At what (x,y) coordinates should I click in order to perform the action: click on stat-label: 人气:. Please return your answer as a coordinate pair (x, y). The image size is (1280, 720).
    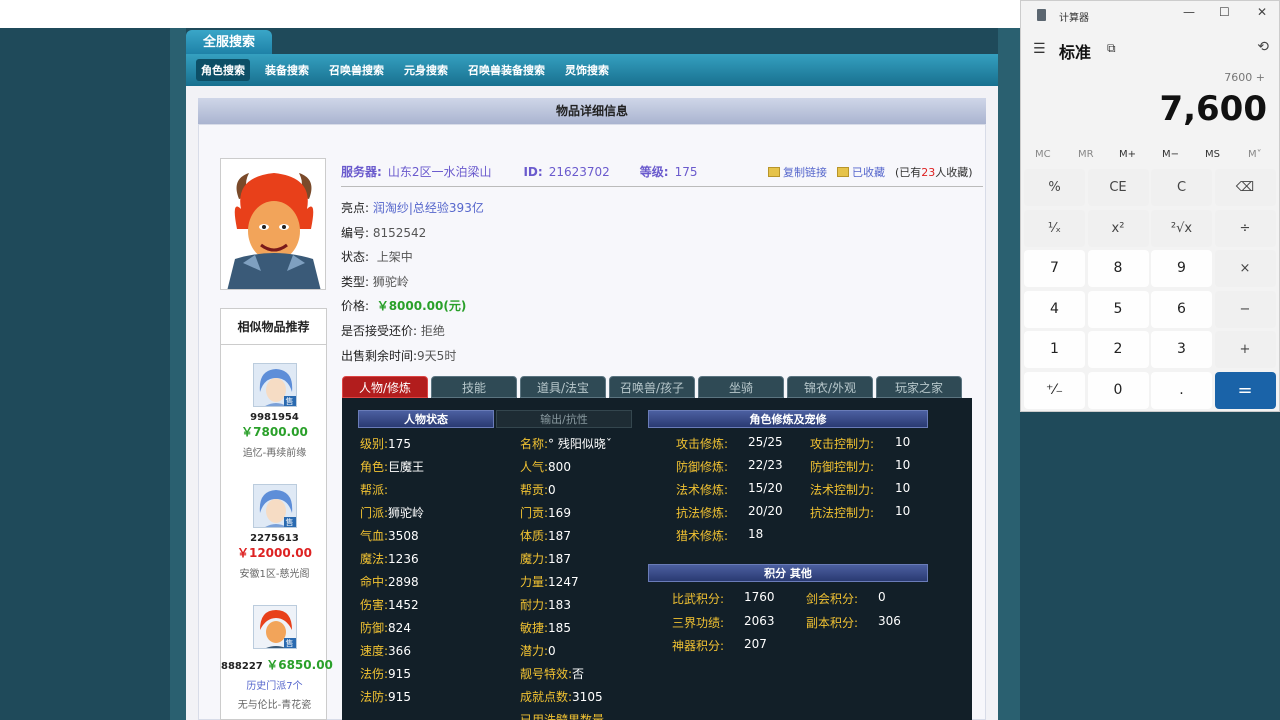
    Looking at the image, I should click on (534, 467).